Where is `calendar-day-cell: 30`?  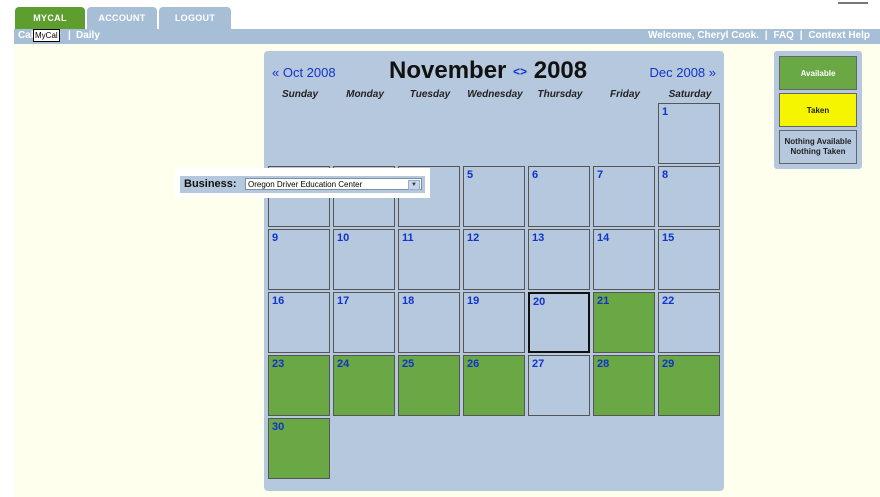 calendar-day-cell: 30 is located at coordinates (299, 448).